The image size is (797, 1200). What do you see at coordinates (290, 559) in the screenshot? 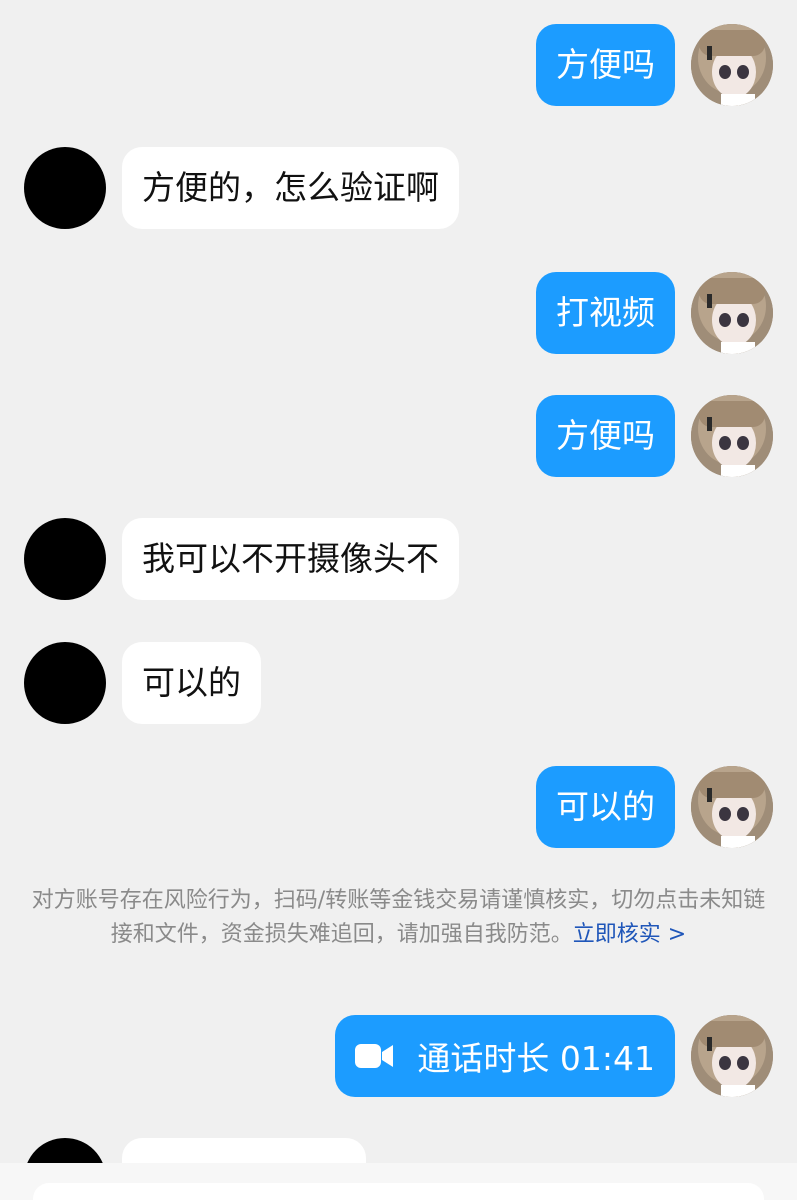
I see `message-bubble-peer: 我可以不开摄像头不` at bounding box center [290, 559].